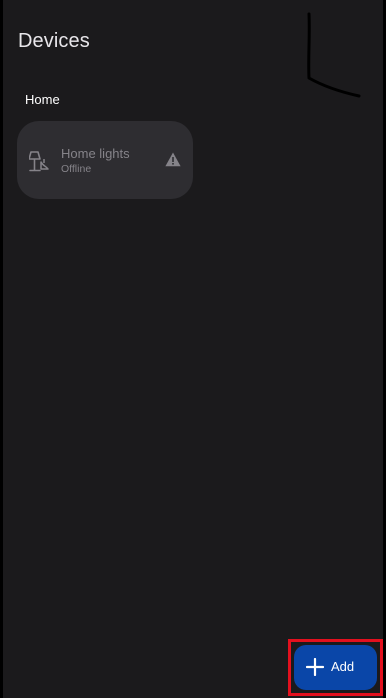 The height and width of the screenshot is (698, 386). I want to click on plus-icon, so click(315, 667).